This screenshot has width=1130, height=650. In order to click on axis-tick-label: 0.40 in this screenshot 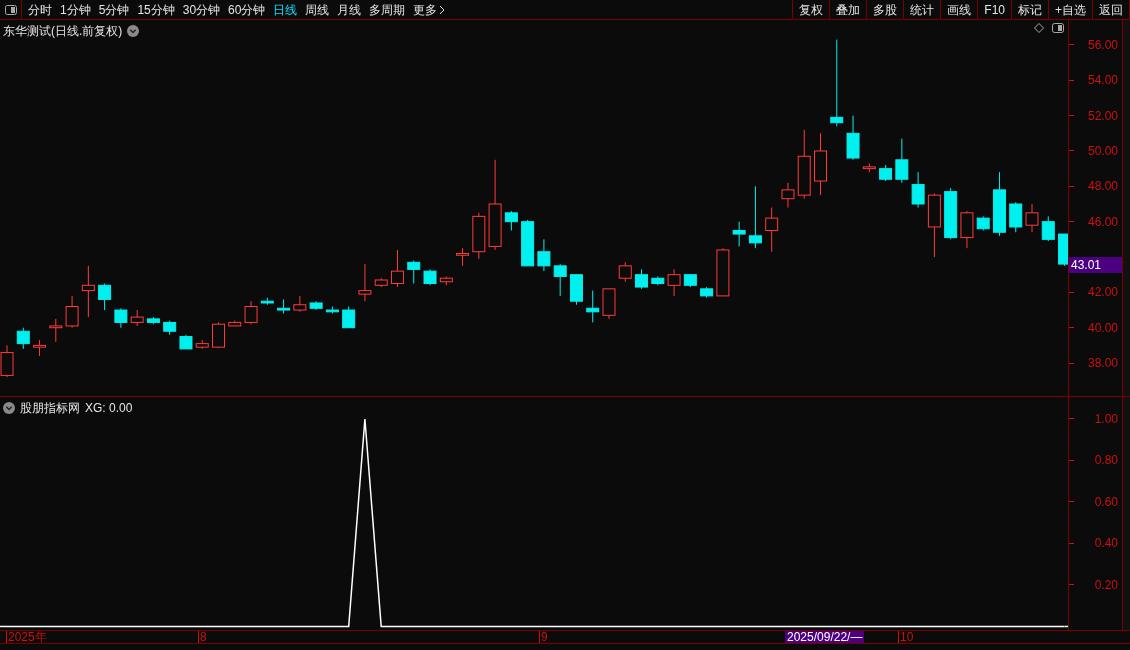, I will do `click(1106, 543)`.